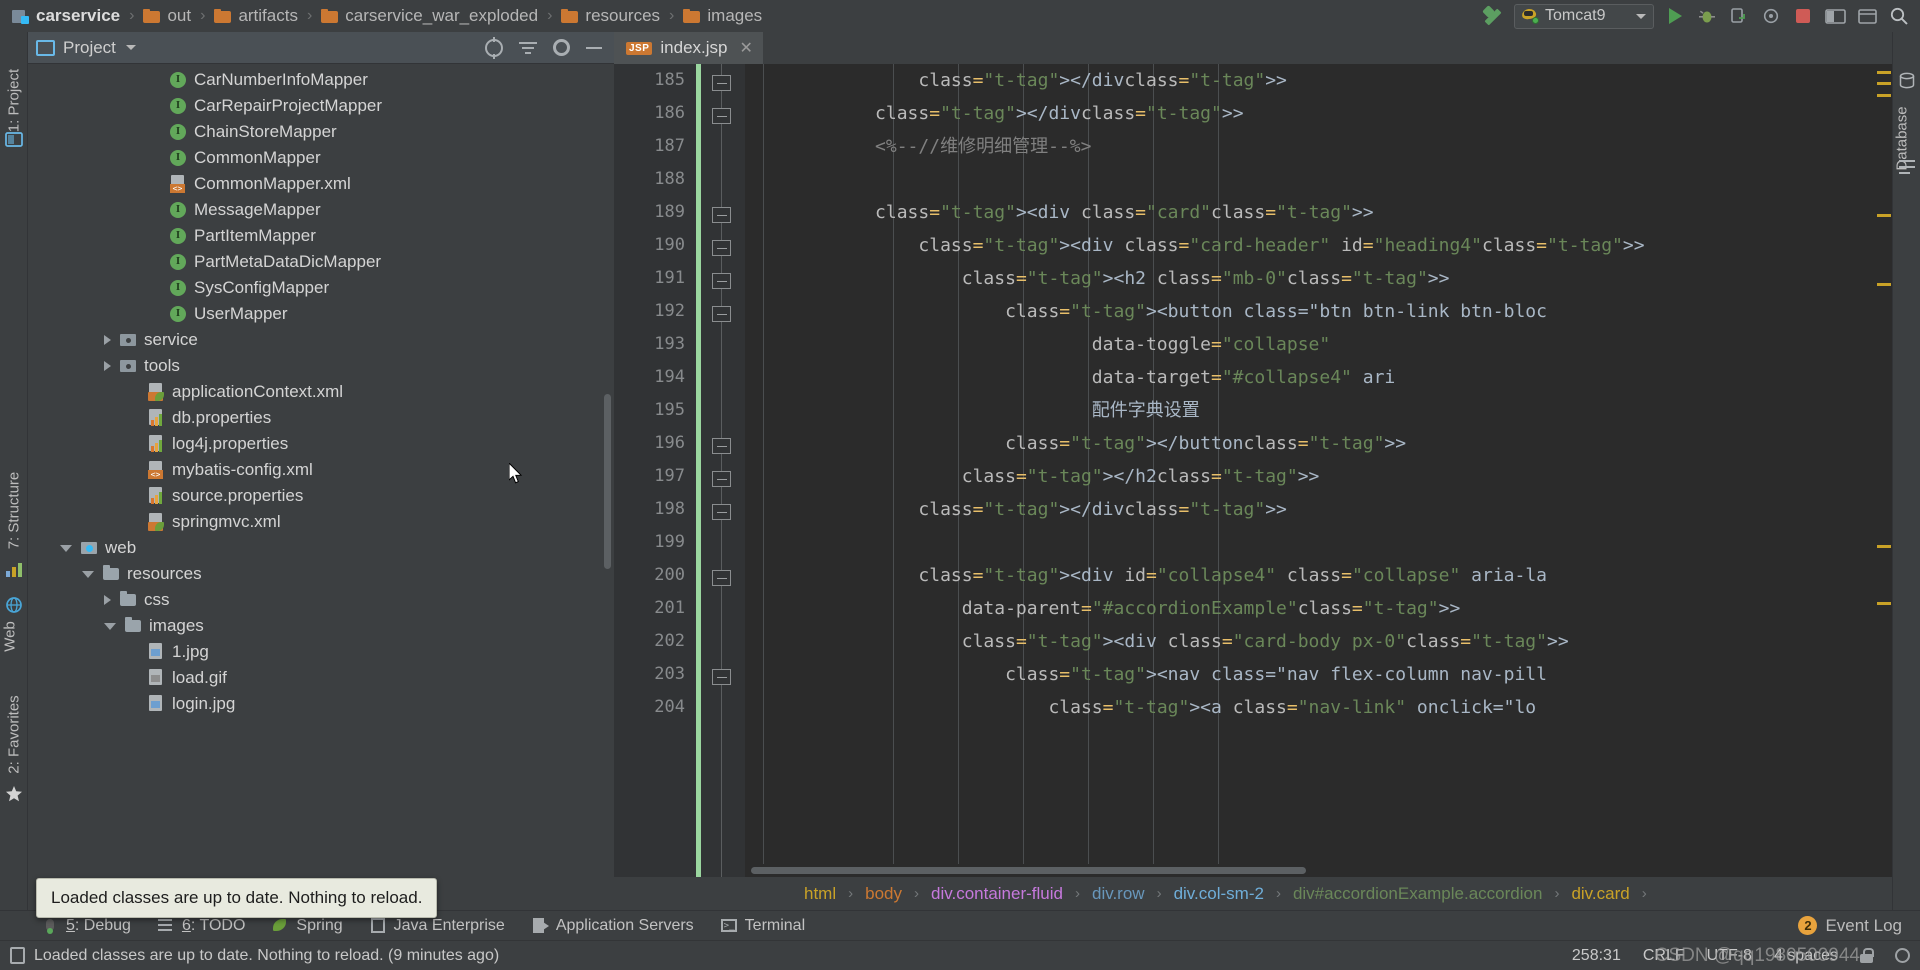 This screenshot has width=1920, height=970. I want to click on tree-item: UserMapper, so click(321, 314).